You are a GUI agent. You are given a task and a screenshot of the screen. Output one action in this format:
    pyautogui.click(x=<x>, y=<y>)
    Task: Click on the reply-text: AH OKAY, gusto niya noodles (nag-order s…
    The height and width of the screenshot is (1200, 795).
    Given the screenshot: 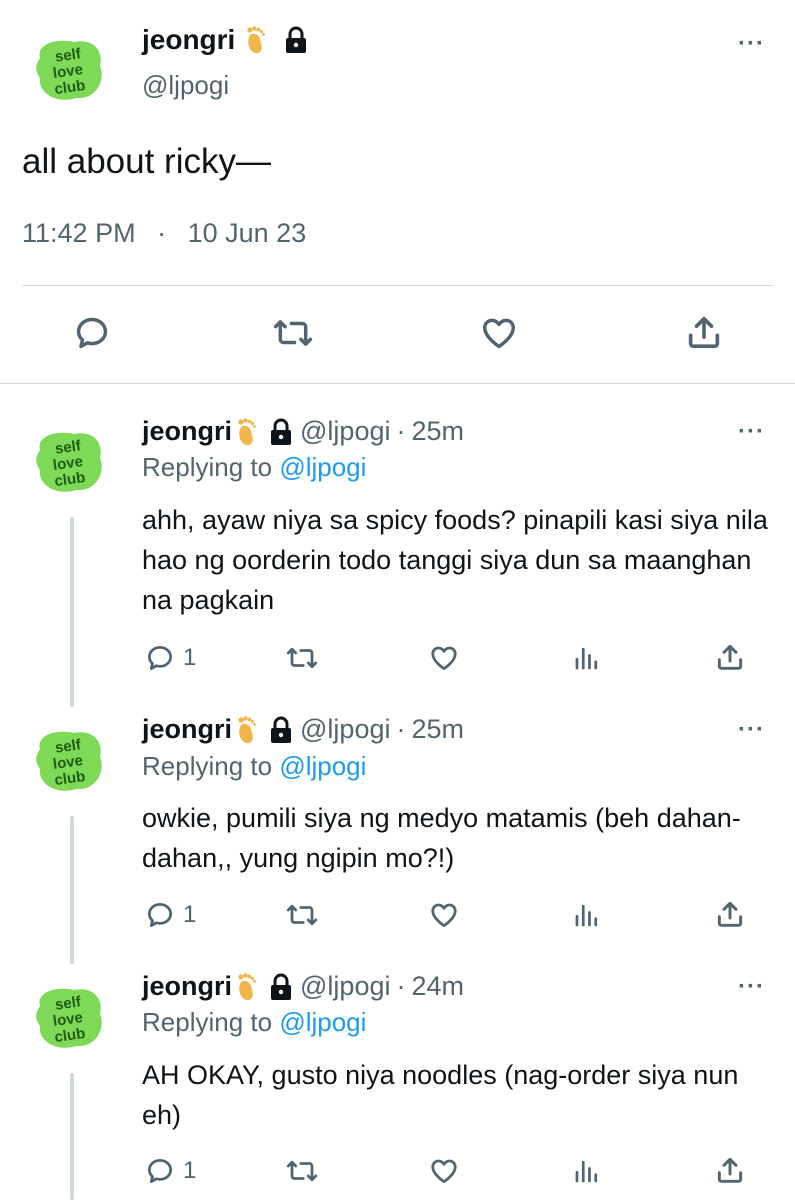 What is the action you would take?
    pyautogui.click(x=440, y=1095)
    